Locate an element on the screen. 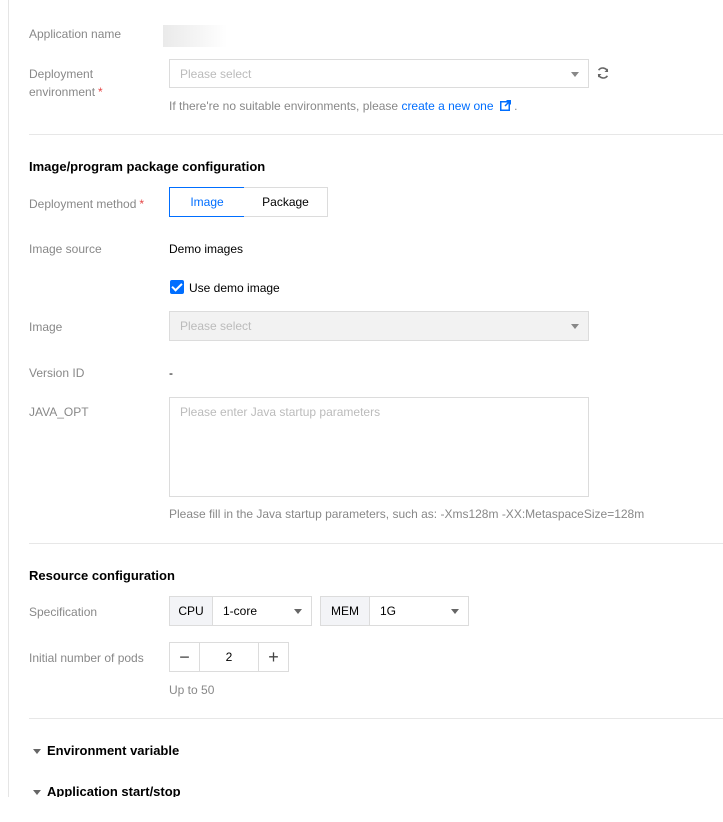 Image resolution: width=723 pixels, height=822 pixels. cpu-select: 1-core is located at coordinates (262, 611).